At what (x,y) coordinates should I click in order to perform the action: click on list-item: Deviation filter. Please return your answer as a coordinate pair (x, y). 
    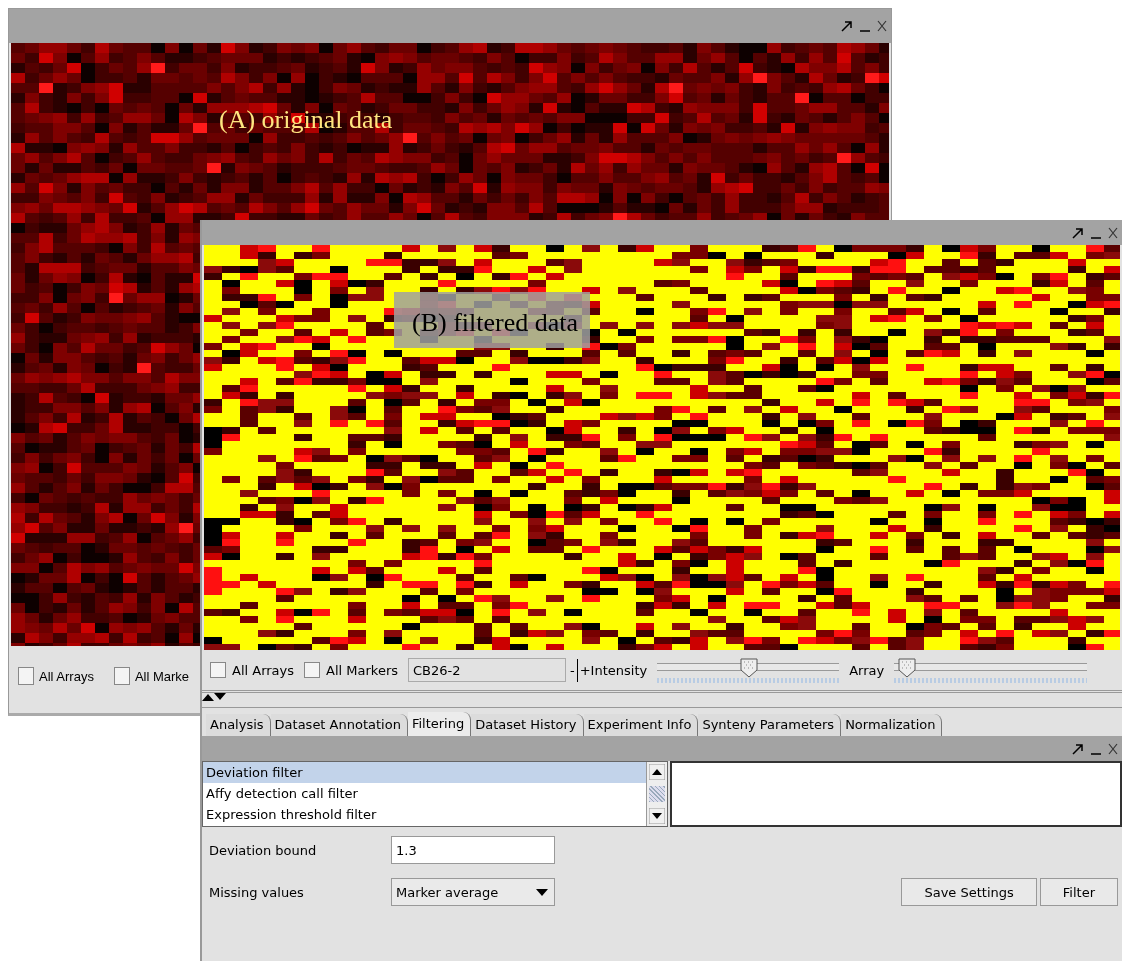
    Looking at the image, I should click on (424, 772).